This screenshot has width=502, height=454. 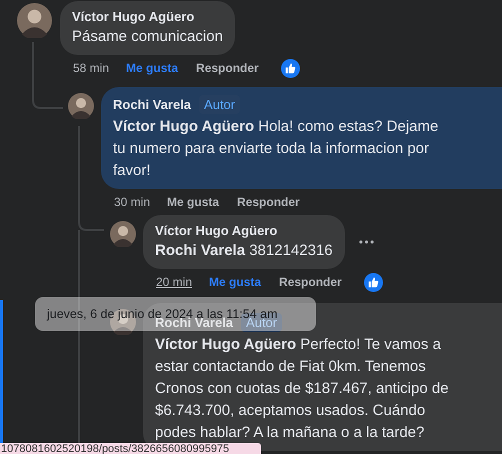 I want to click on status-url: 1078081602520198/posts/3826656080995975, so click(x=130, y=448).